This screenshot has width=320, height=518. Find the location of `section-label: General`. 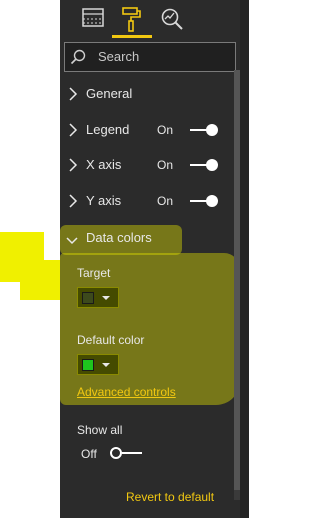

section-label: General is located at coordinates (109, 93).